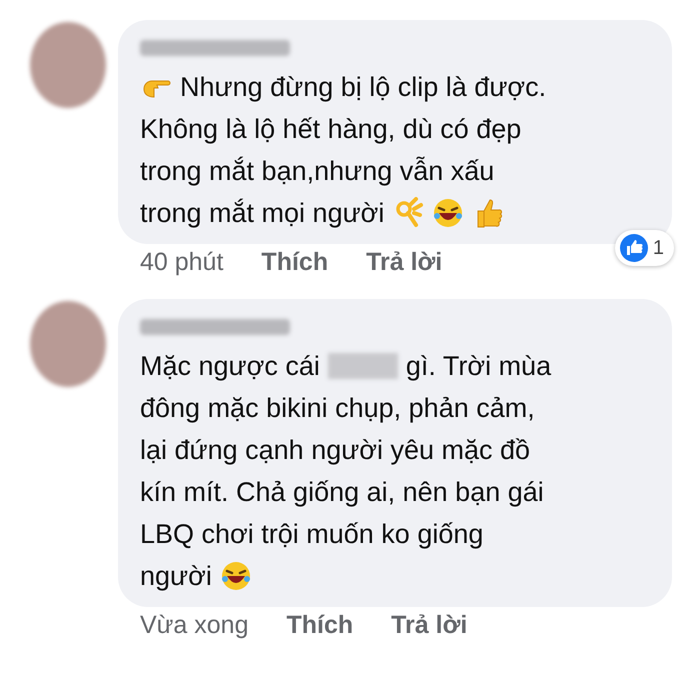 The image size is (700, 700). Describe the element at coordinates (317, 171) in the screenshot. I see `comment-text: trong mắt bạn,nhưng vẫn xấu` at that location.